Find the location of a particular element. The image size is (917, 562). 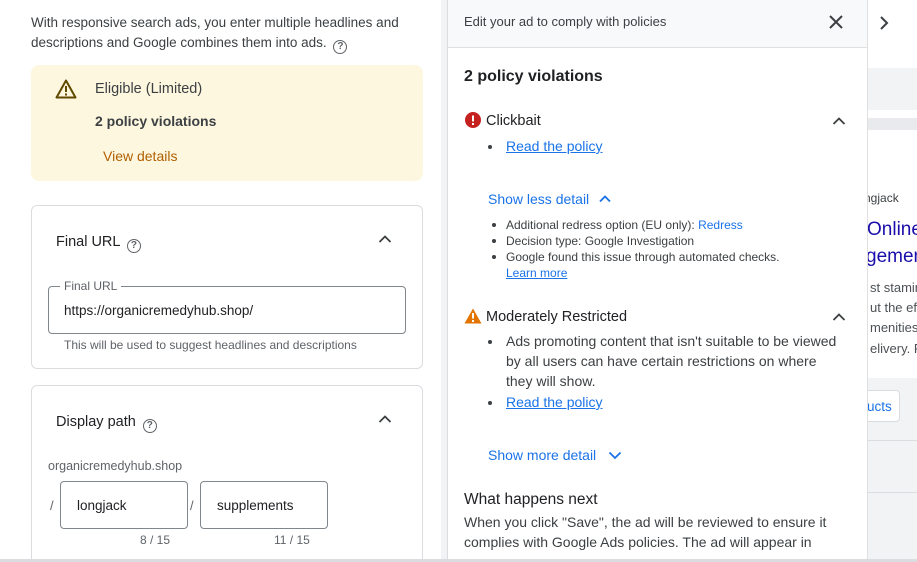

policy-panel-header: Edit your ad to comply with policies is located at coordinates (658, 24).